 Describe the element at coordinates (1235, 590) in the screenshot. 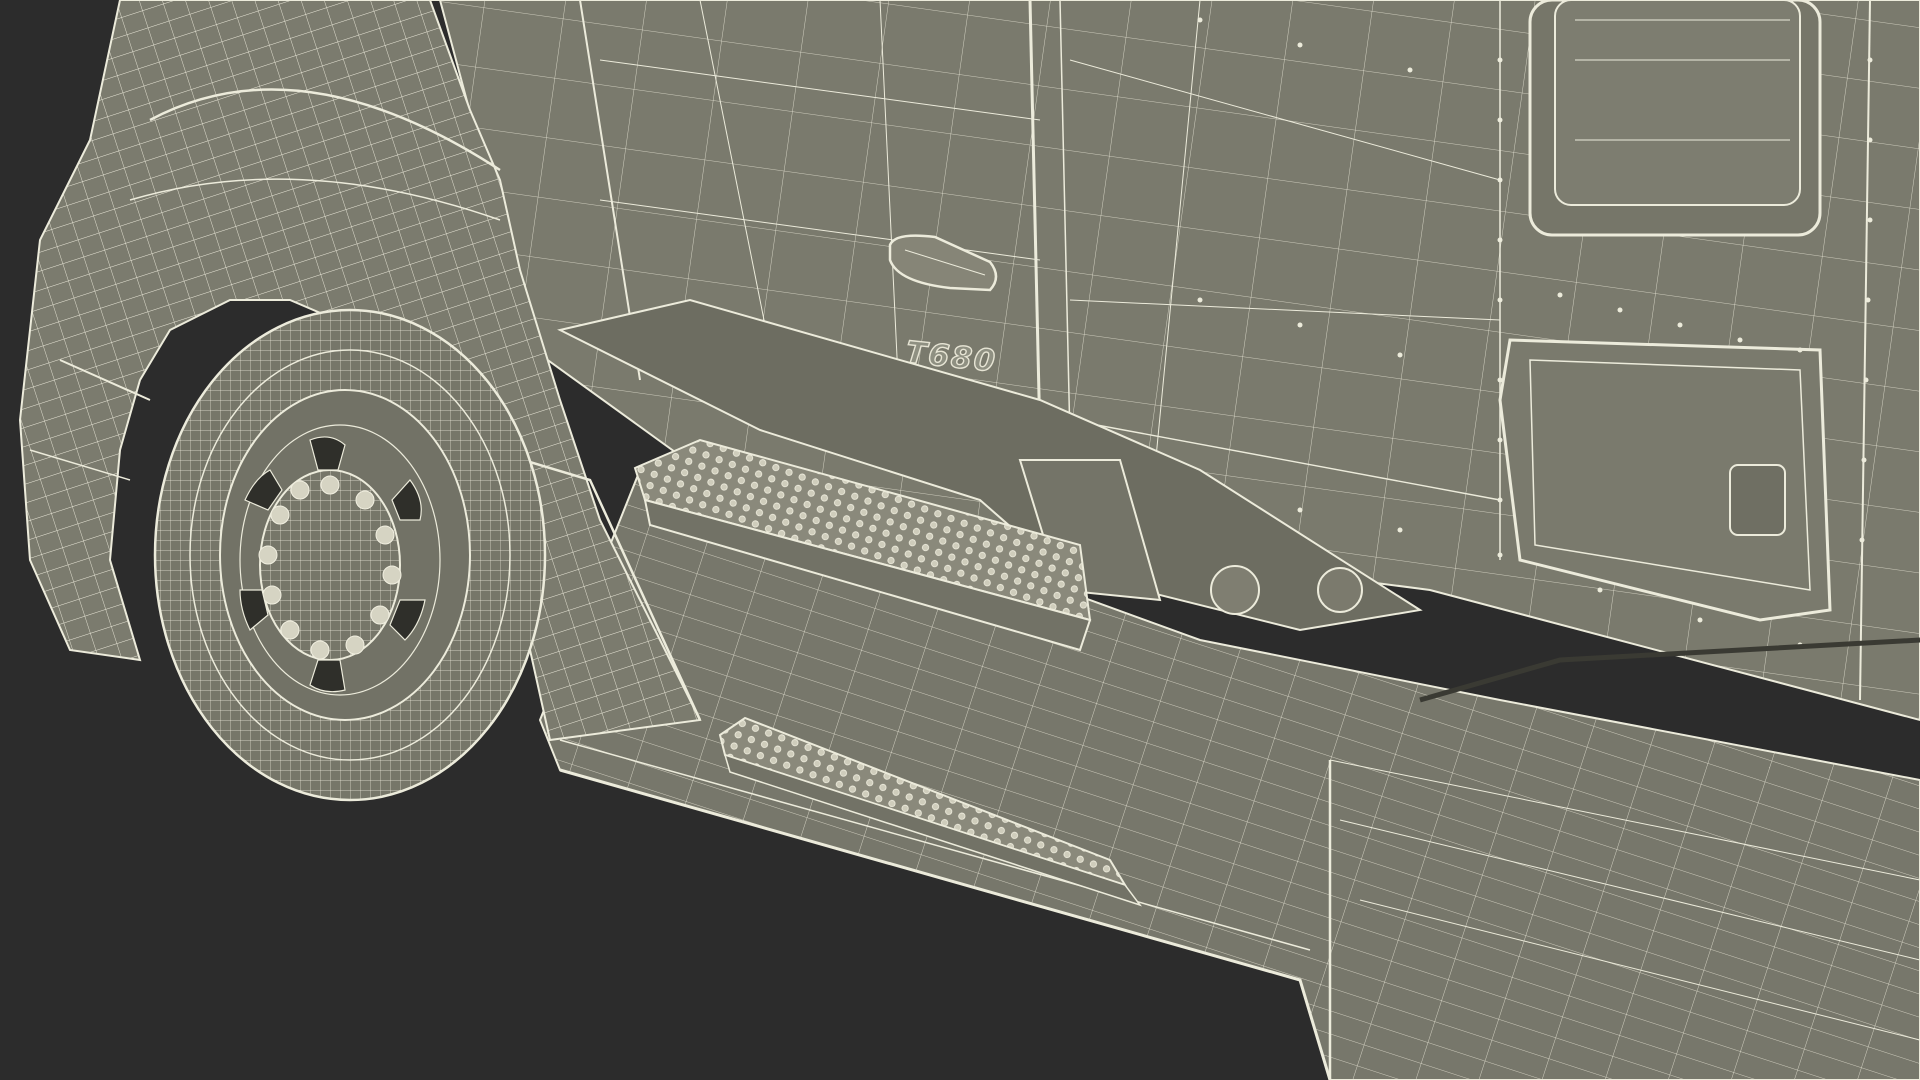

I see `fuel-cap` at that location.